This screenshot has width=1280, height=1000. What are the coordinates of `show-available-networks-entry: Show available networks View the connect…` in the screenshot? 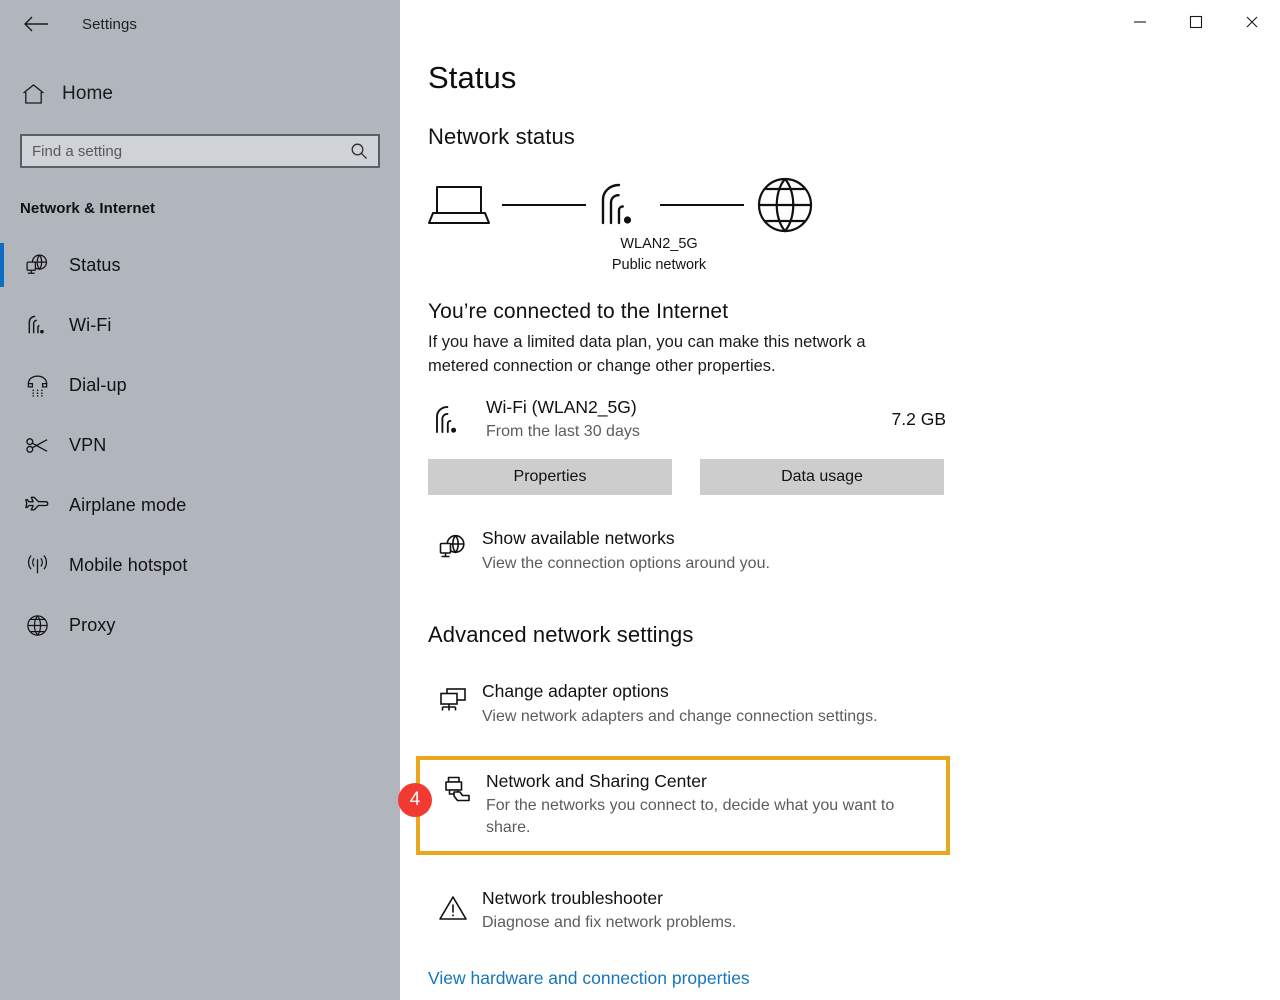 It's located at (688, 550).